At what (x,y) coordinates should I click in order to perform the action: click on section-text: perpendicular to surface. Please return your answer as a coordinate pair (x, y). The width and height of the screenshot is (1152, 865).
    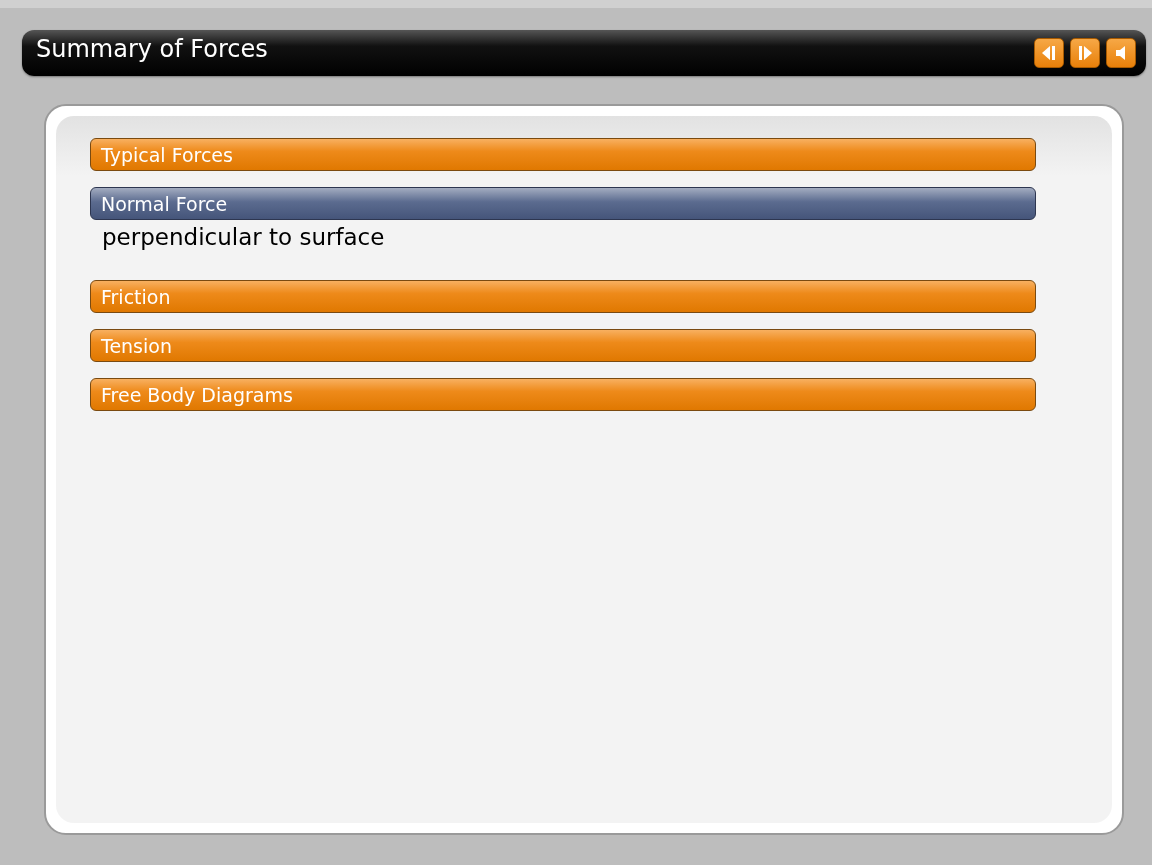
    Looking at the image, I should click on (244, 237).